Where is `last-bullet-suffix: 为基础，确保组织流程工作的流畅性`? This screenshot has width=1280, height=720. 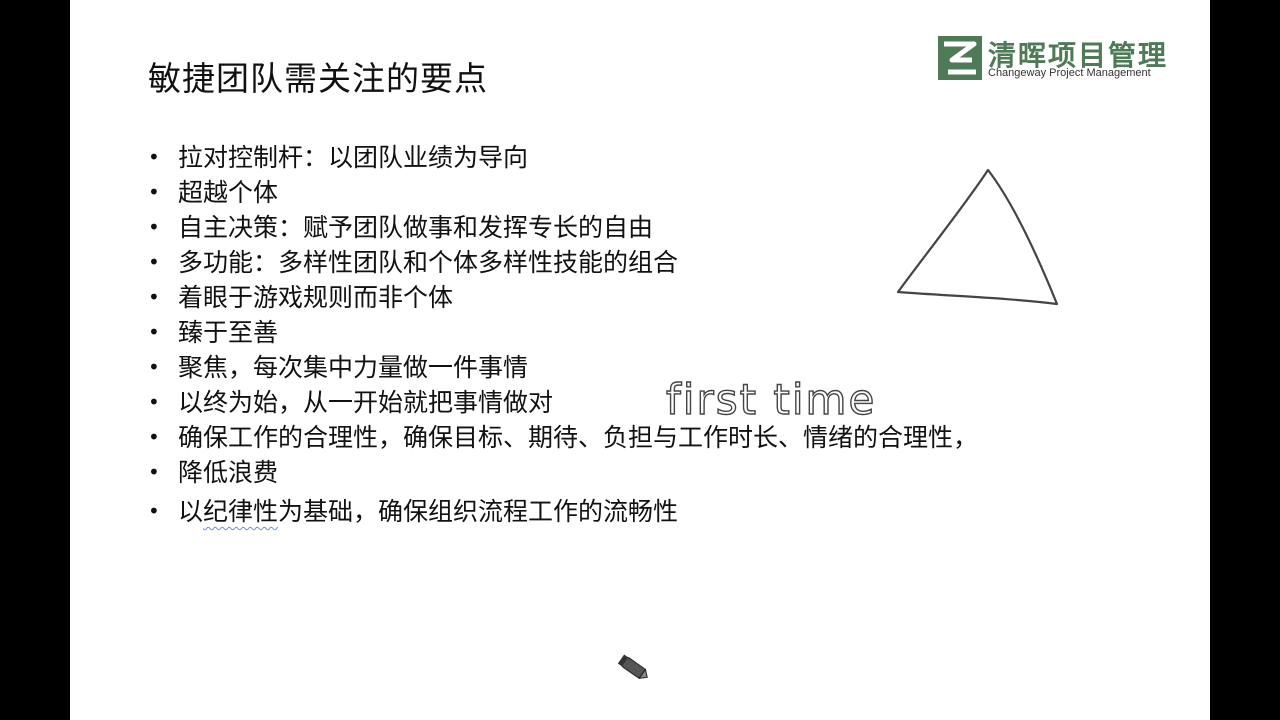
last-bullet-suffix: 为基础，确保组织流程工作的流畅性 is located at coordinates (478, 511).